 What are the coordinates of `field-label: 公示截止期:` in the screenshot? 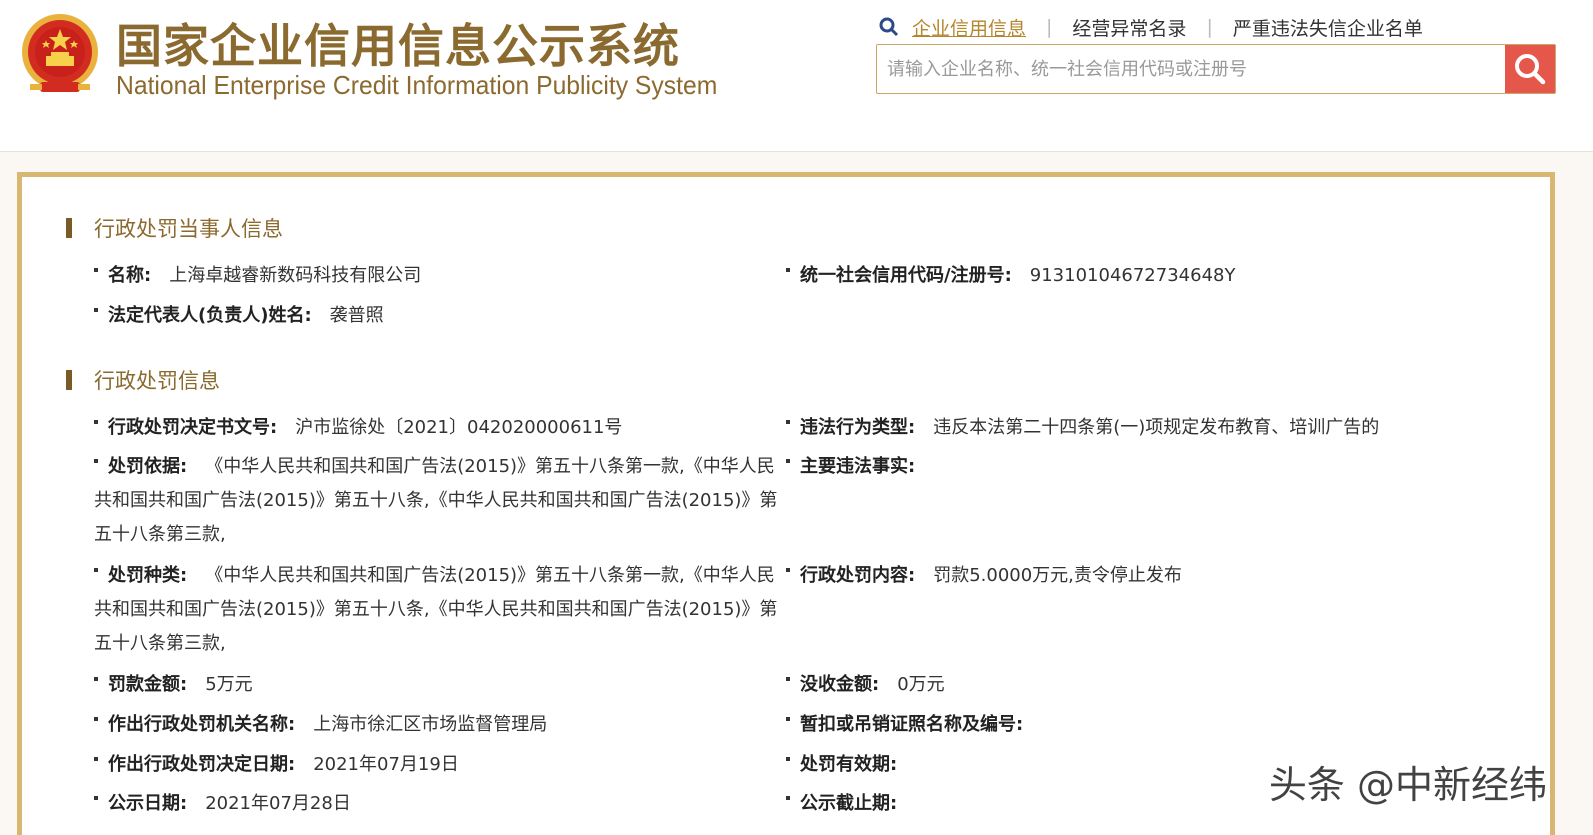 It's located at (849, 803).